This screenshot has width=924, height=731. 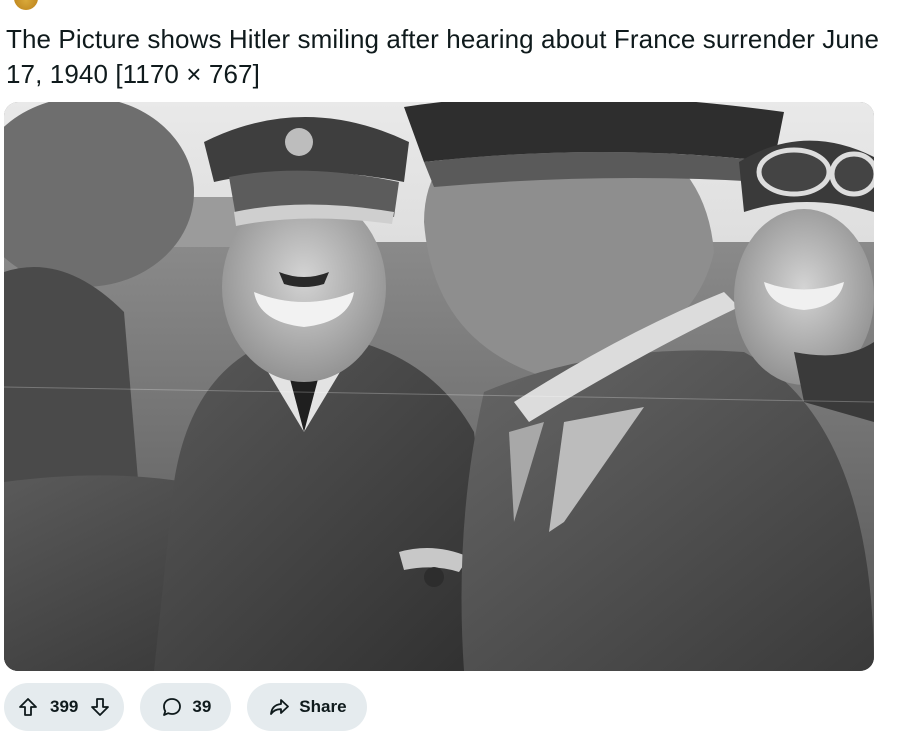 I want to click on subreddit-avatar, so click(x=26, y=5).